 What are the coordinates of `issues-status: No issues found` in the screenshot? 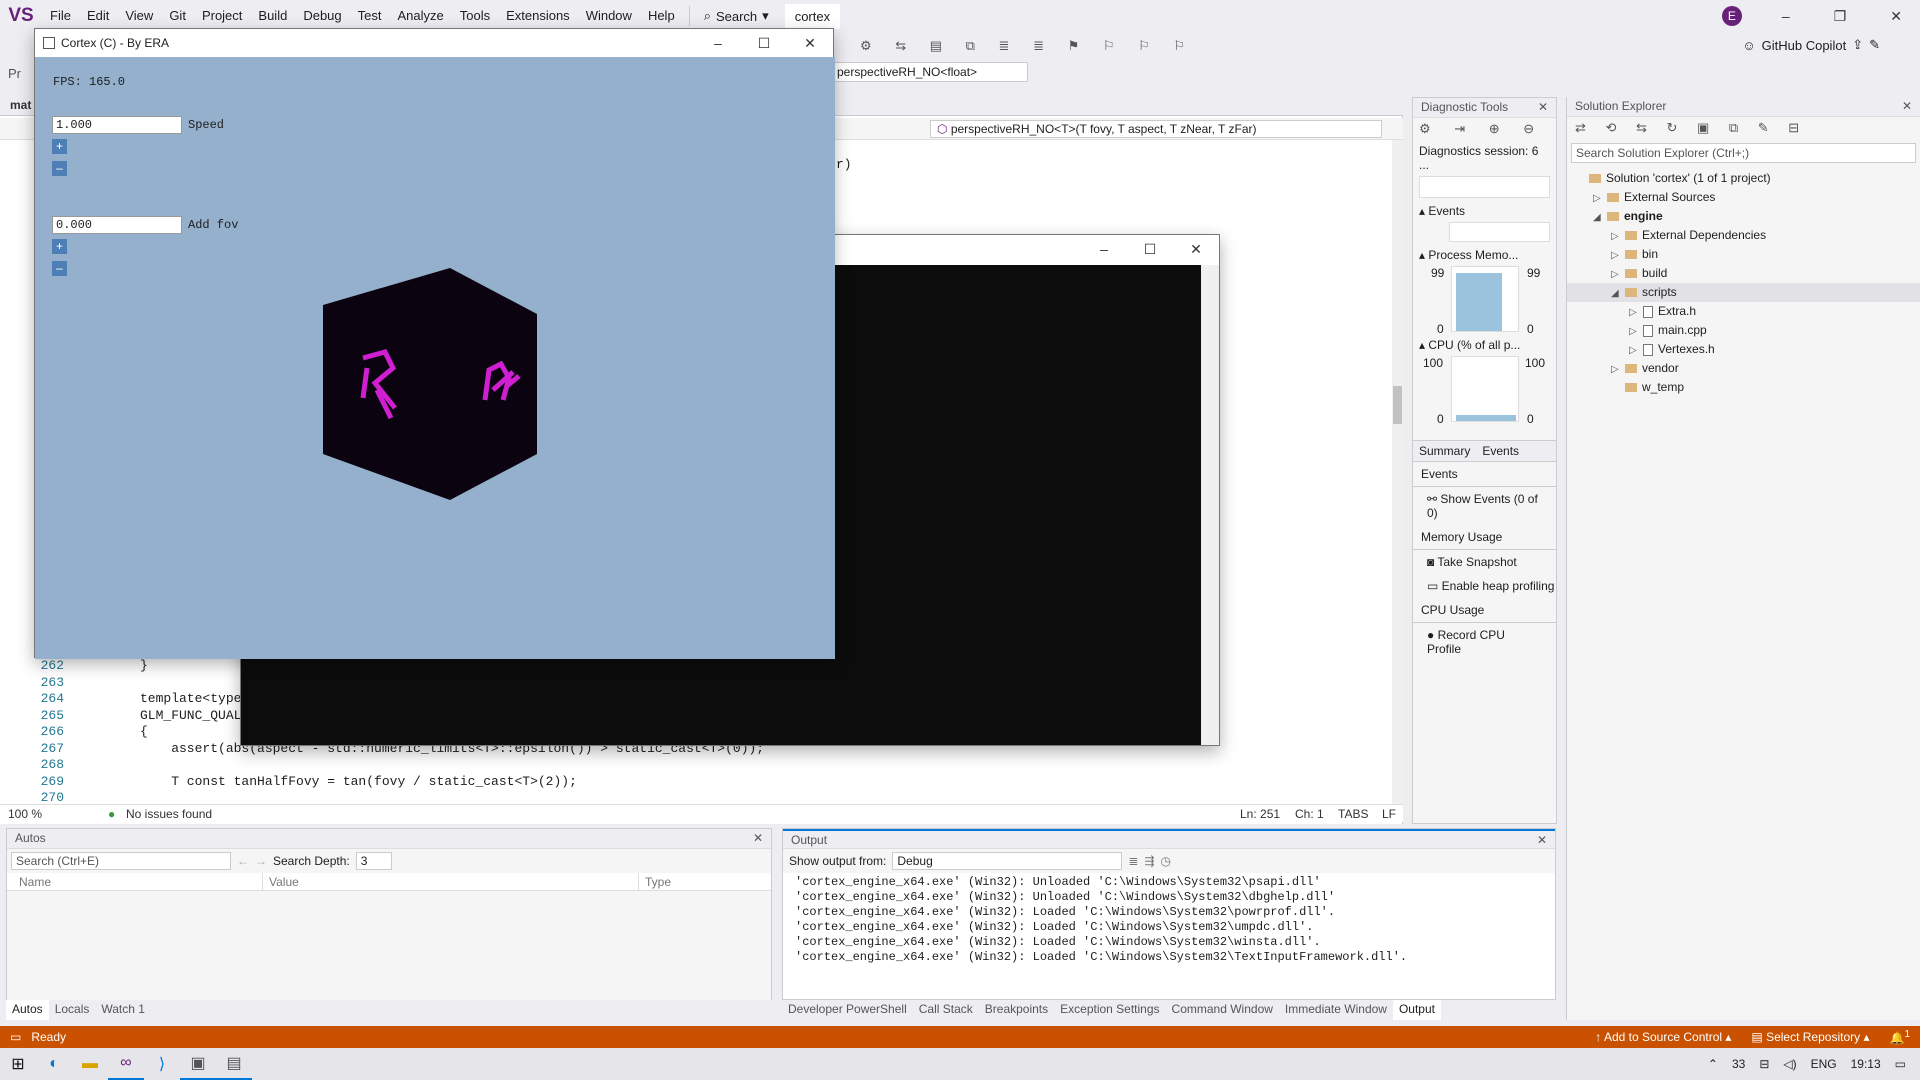 It's located at (169, 814).